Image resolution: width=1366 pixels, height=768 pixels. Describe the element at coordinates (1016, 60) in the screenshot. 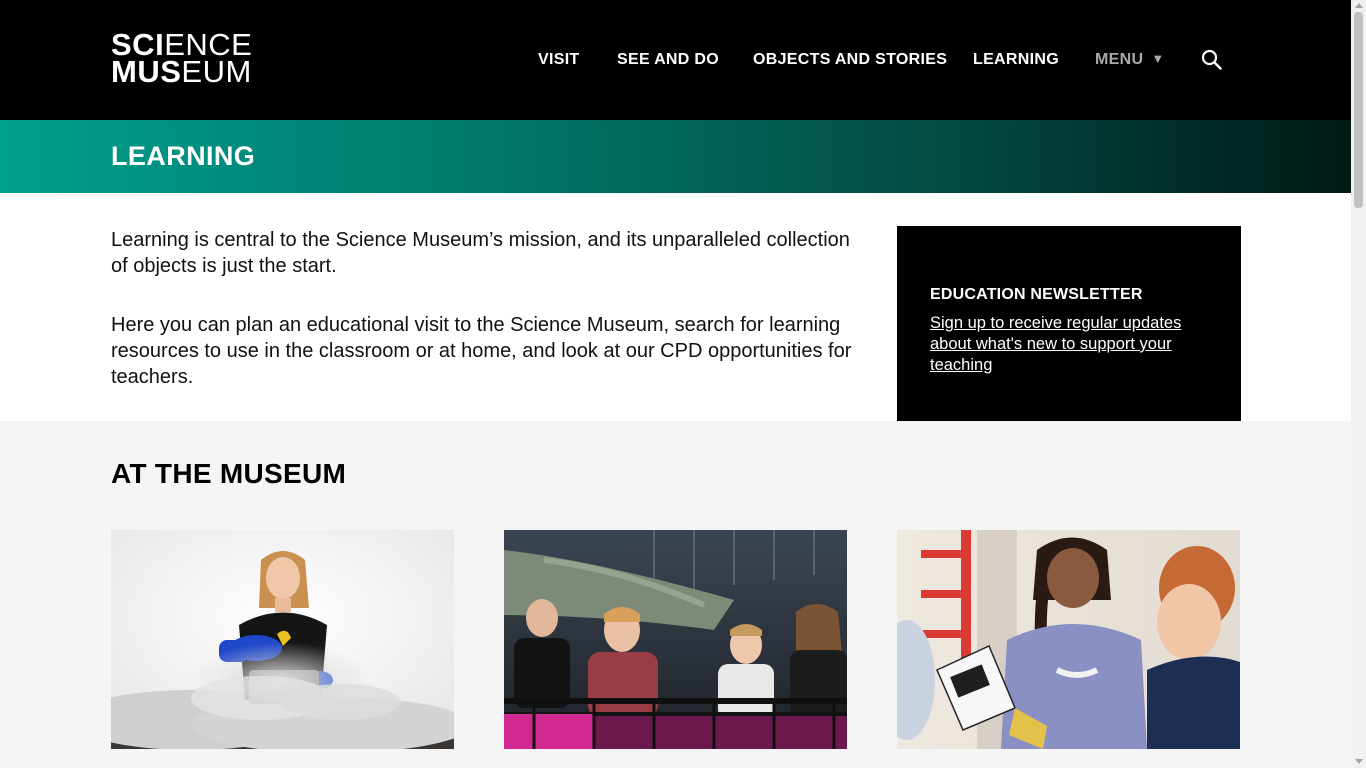

I see `nav-learning: LEARNING` at that location.